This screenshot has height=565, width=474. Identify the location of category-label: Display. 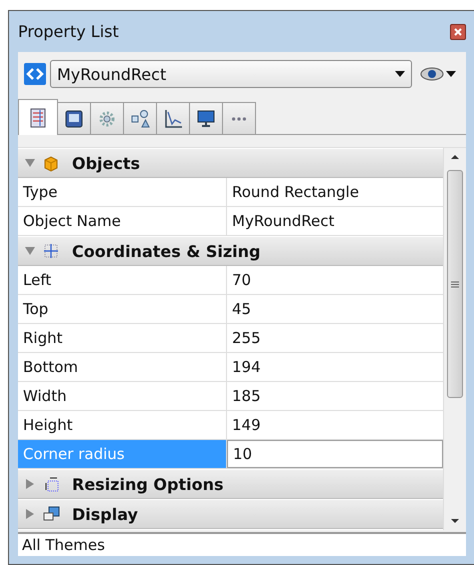
(105, 514).